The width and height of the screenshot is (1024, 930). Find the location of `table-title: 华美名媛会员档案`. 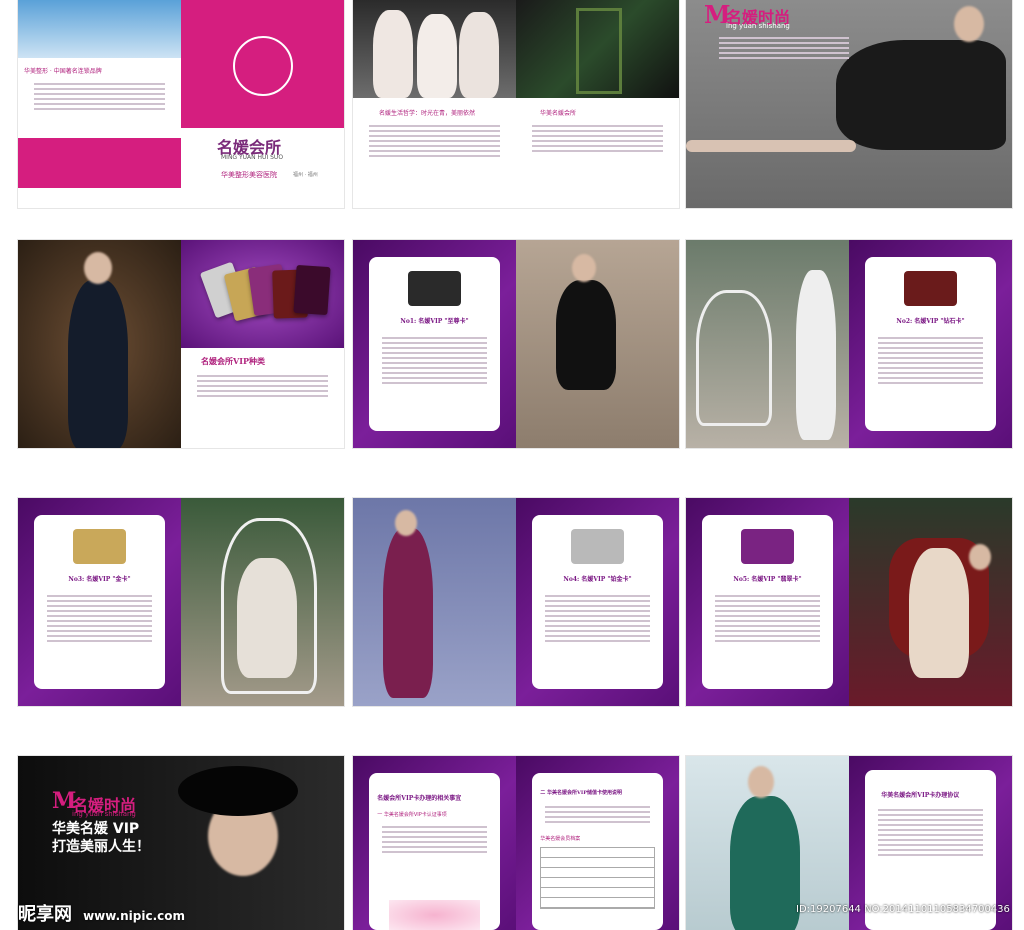

table-title: 华美名媛会员档案 is located at coordinates (560, 839).